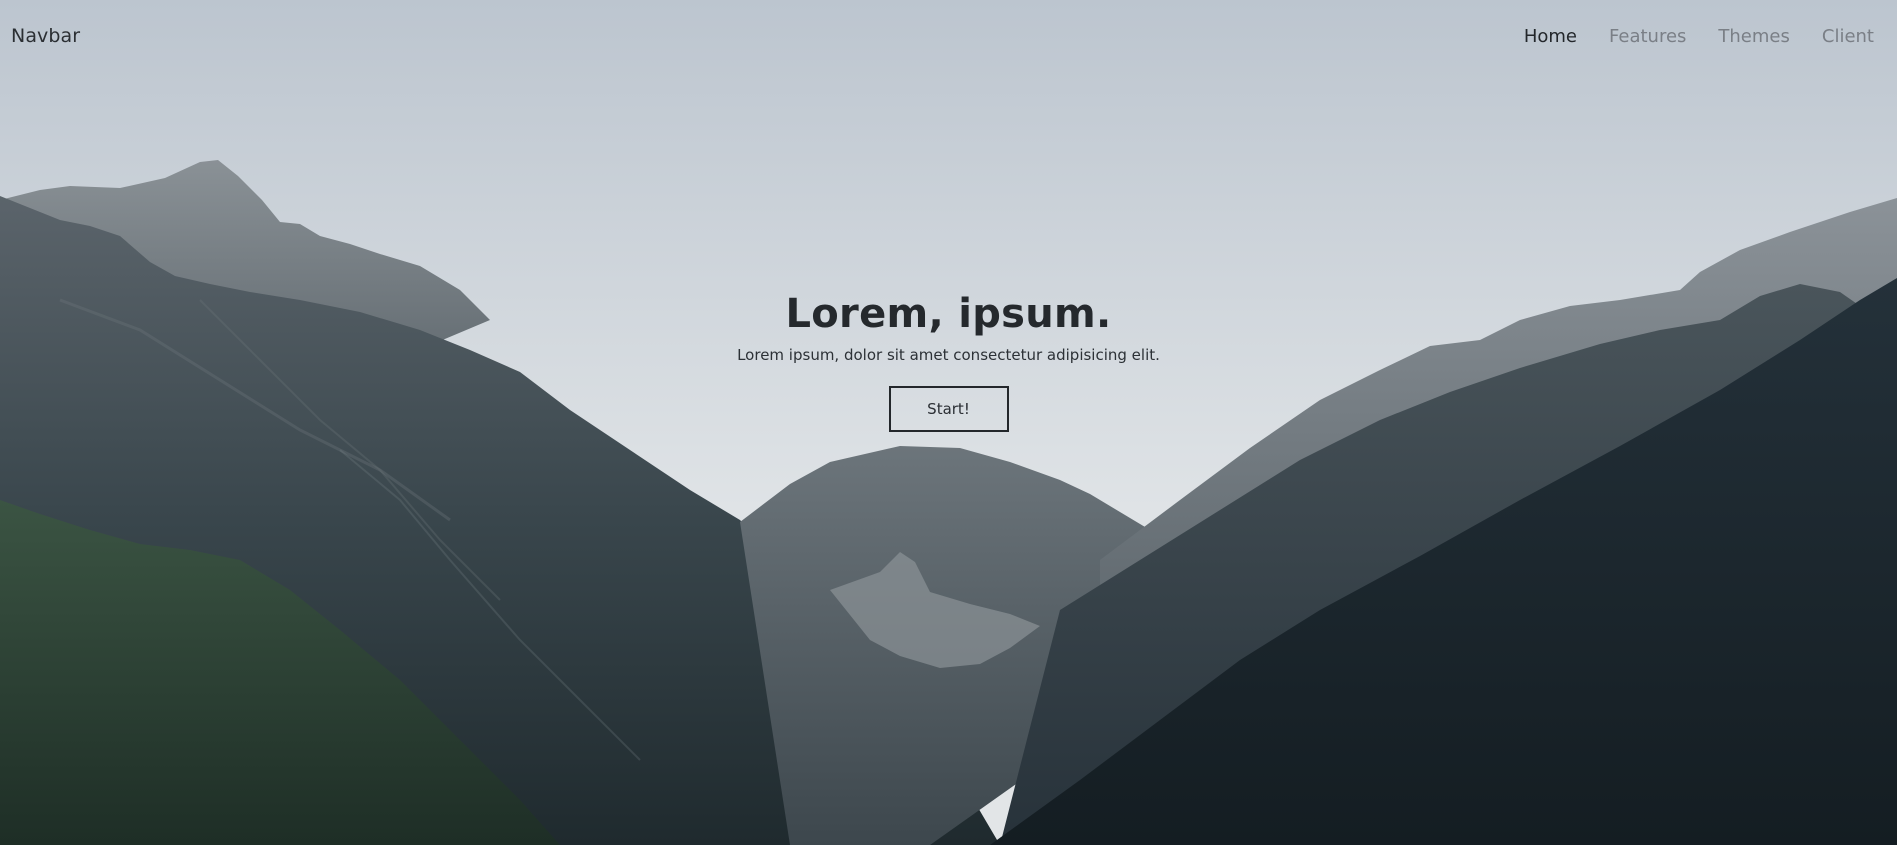 This screenshot has height=845, width=1897. Describe the element at coordinates (948, 314) in the screenshot. I see `hero-title: Lorem, ipsum.` at that location.